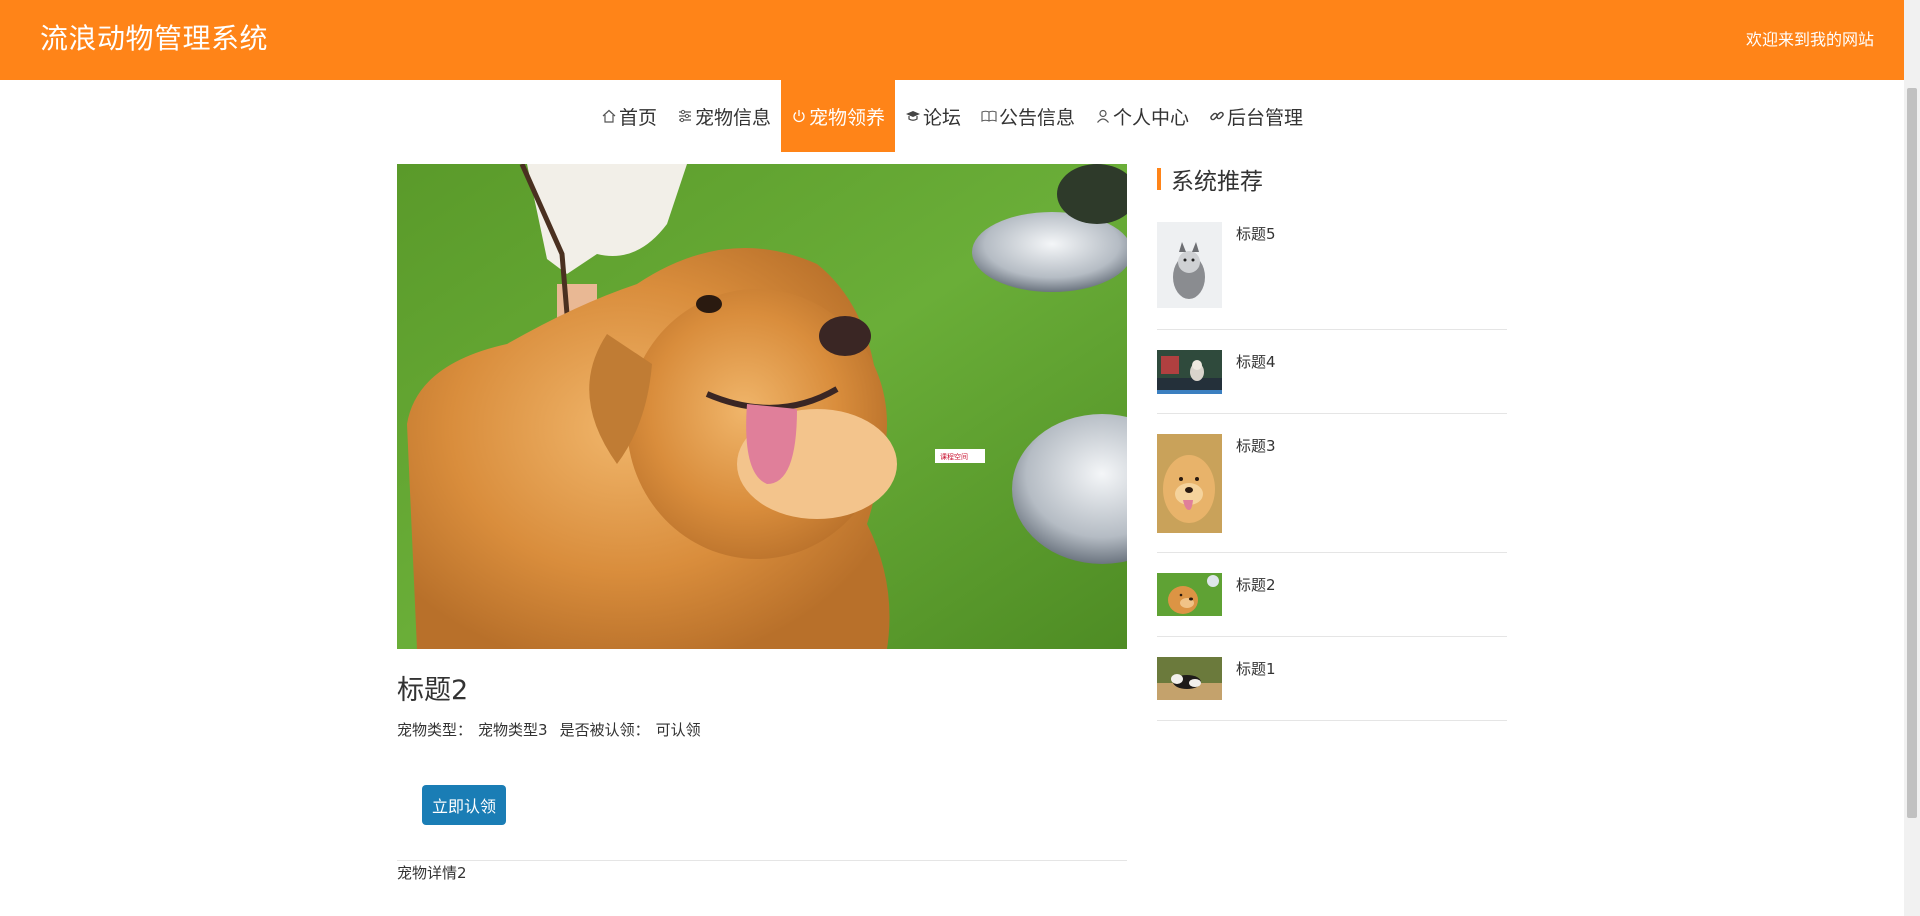 The width and height of the screenshot is (1920, 916). What do you see at coordinates (1809, 39) in the screenshot?
I see `welcome-text: 欢迎来到我的网站` at bounding box center [1809, 39].